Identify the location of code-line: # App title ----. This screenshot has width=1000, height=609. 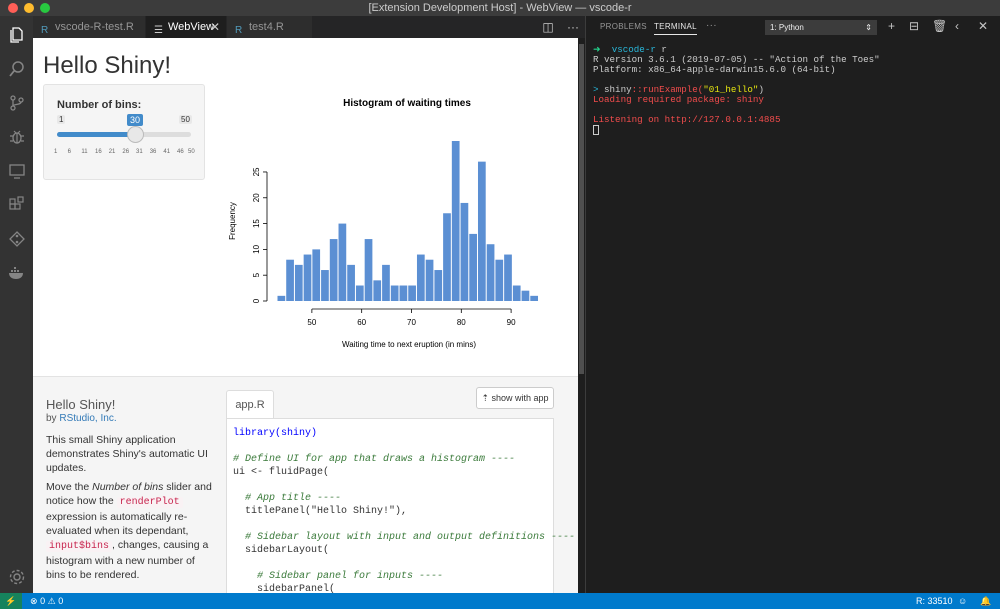
(287, 498).